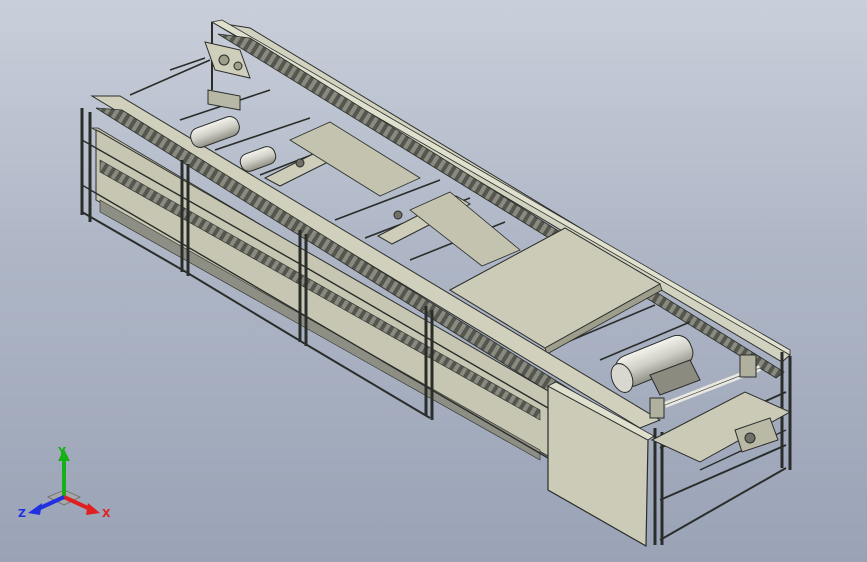 The height and width of the screenshot is (562, 867). I want to click on drive-motor, so click(655, 365).